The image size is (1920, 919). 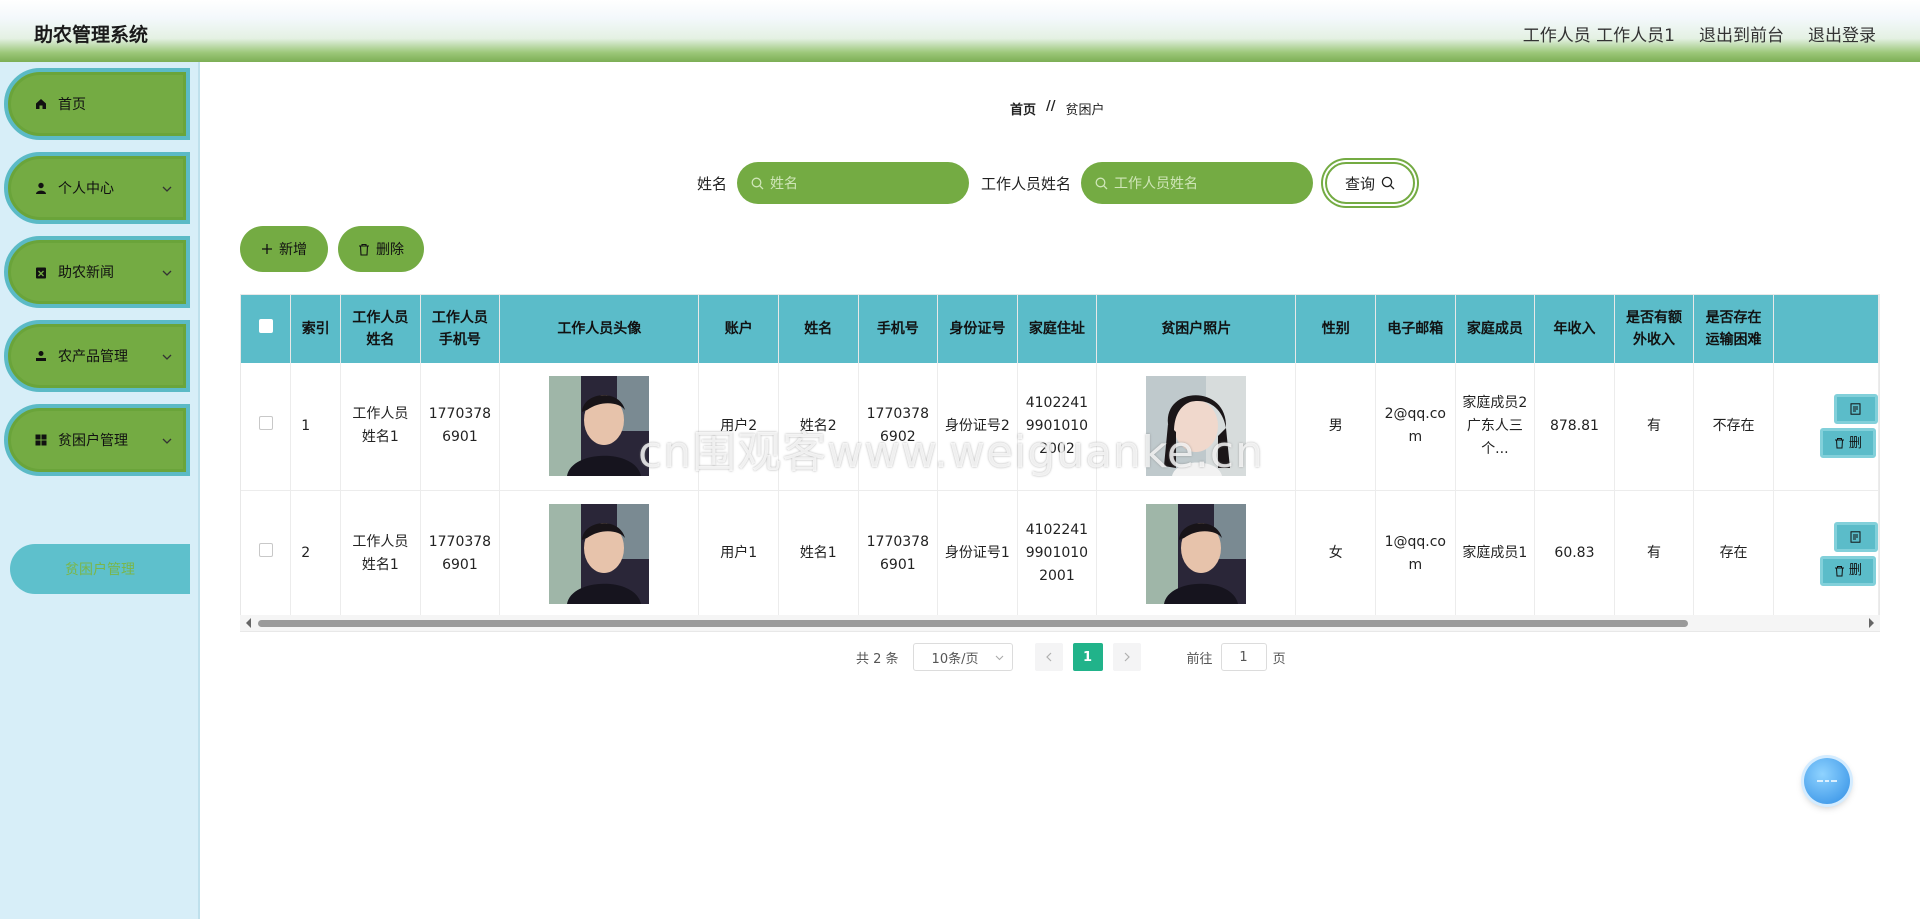 What do you see at coordinates (973, 623) in the screenshot?
I see `scrollbar-thumb` at bounding box center [973, 623].